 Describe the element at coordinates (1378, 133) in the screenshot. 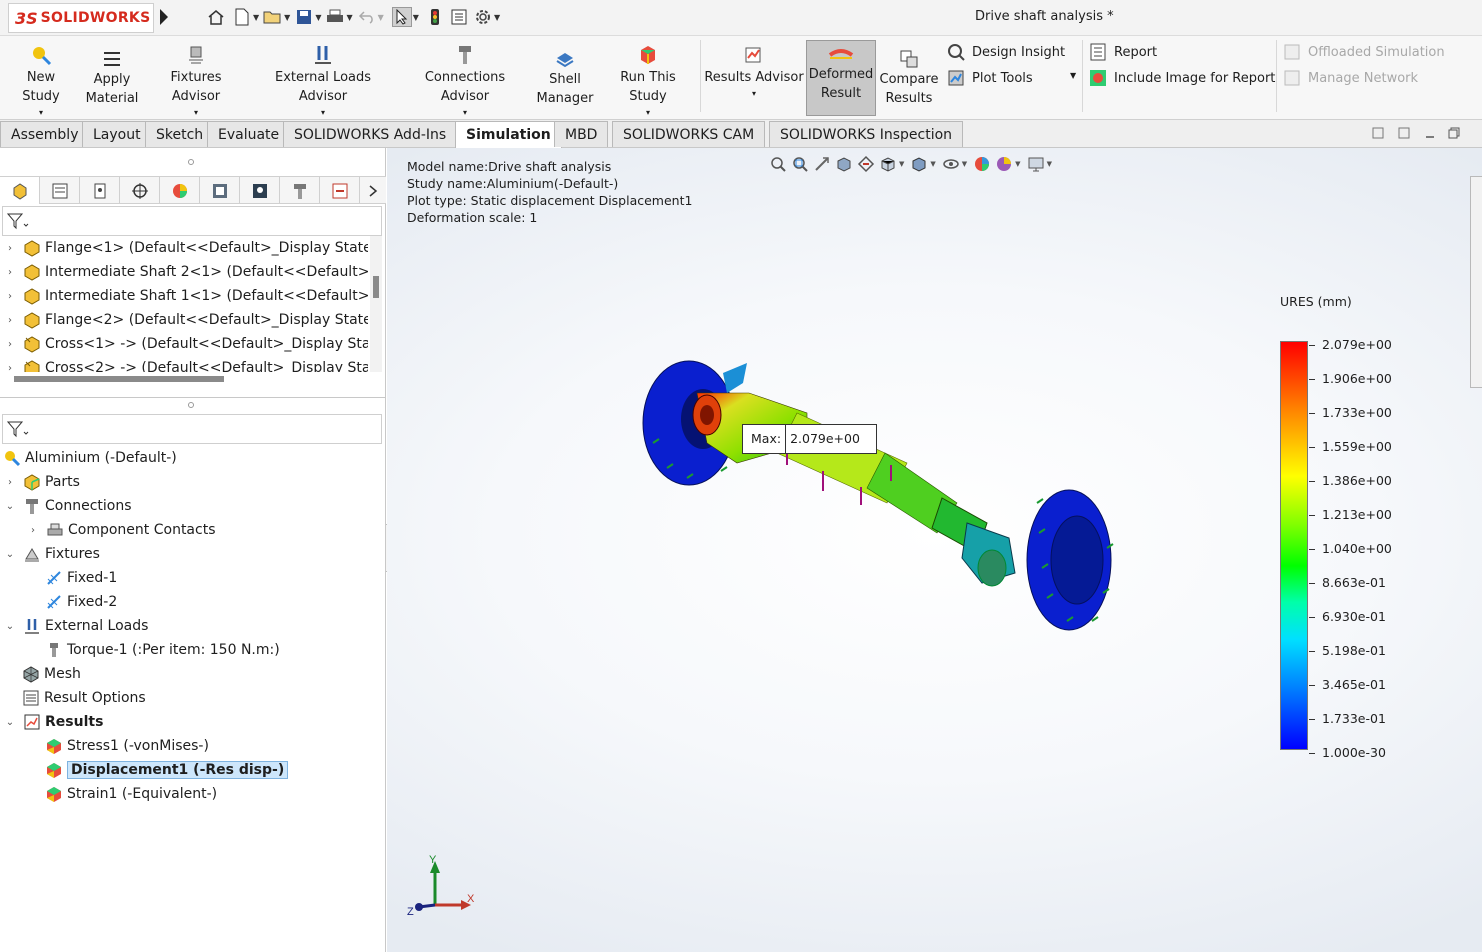

I see `restore-panel-icon` at that location.